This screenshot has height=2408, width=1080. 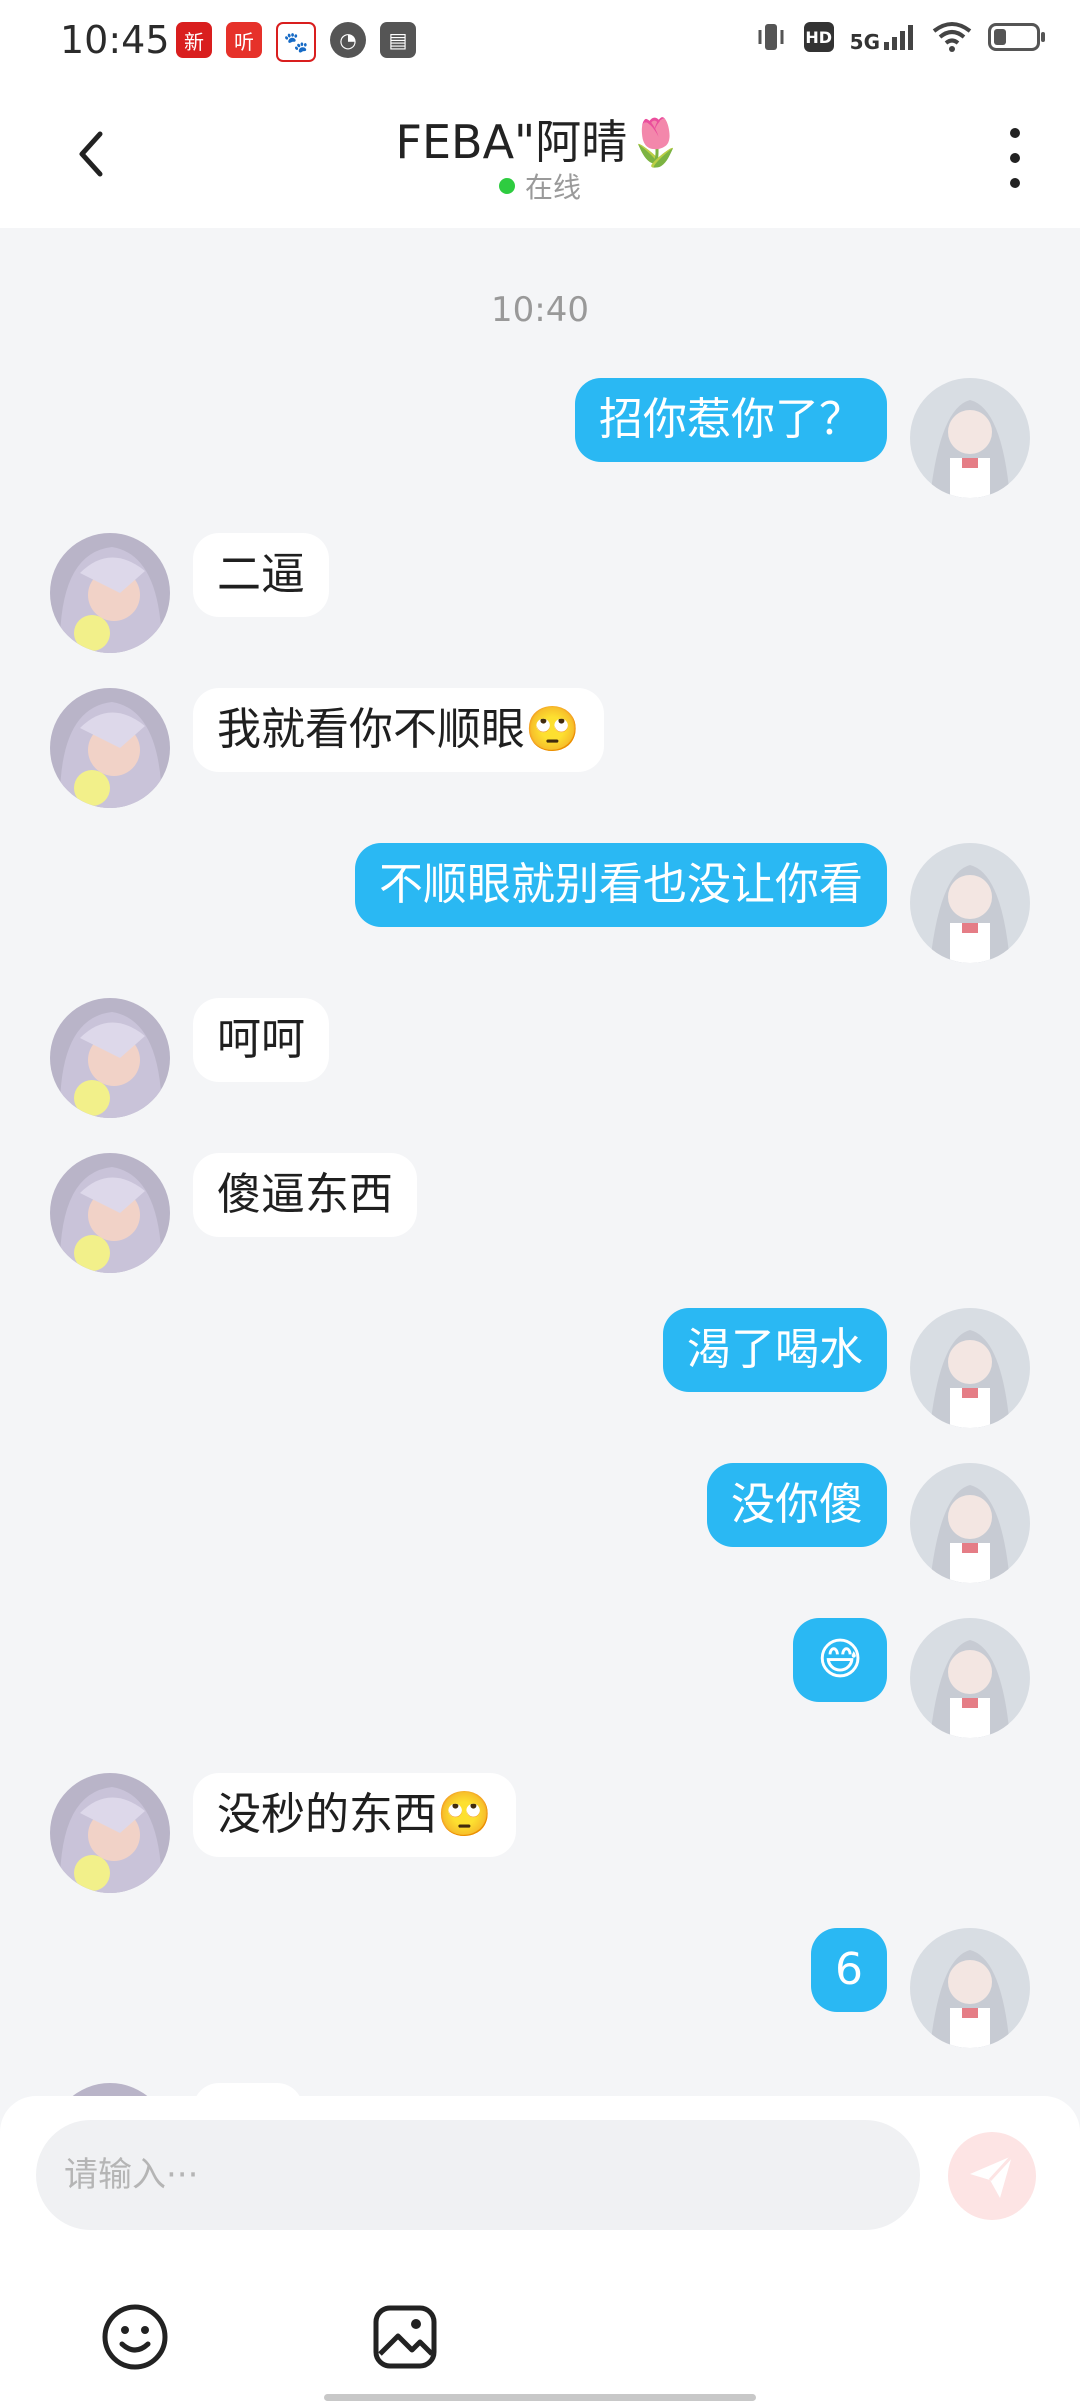 I want to click on message-row-partial, so click(x=540, y=2089).